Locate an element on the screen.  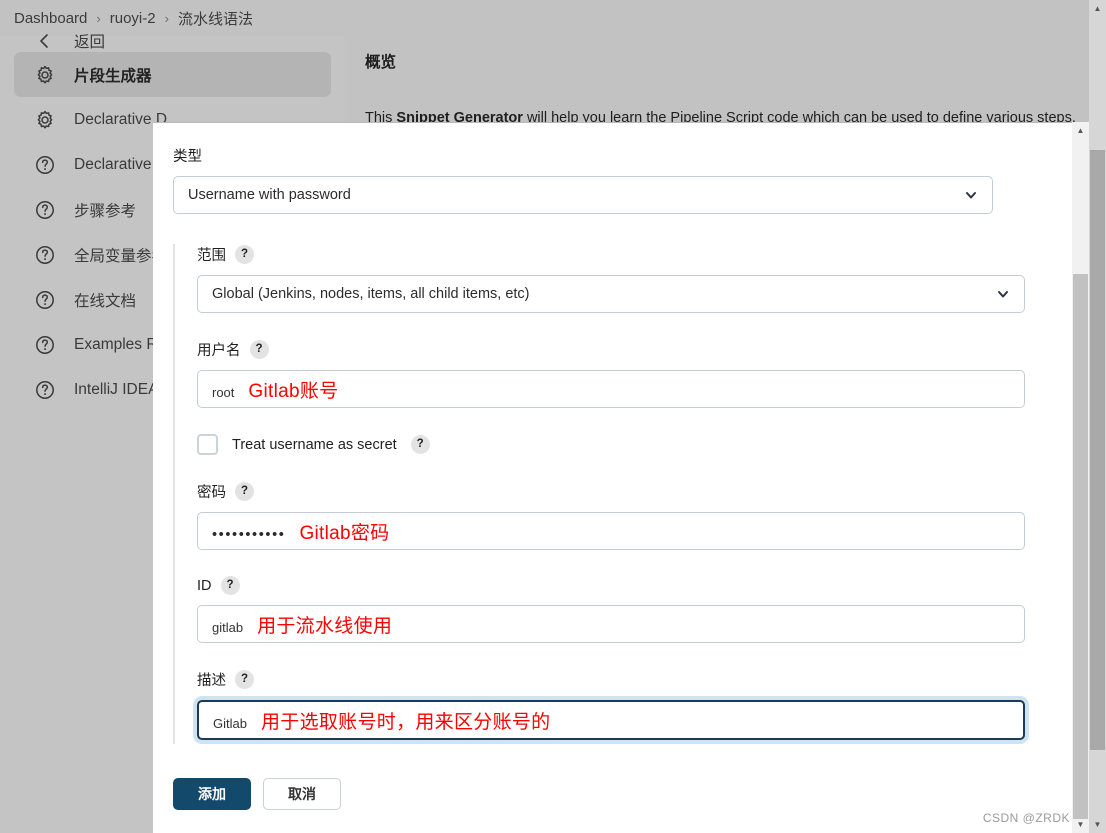
username-input: root Gitlab账号 is located at coordinates (611, 389).